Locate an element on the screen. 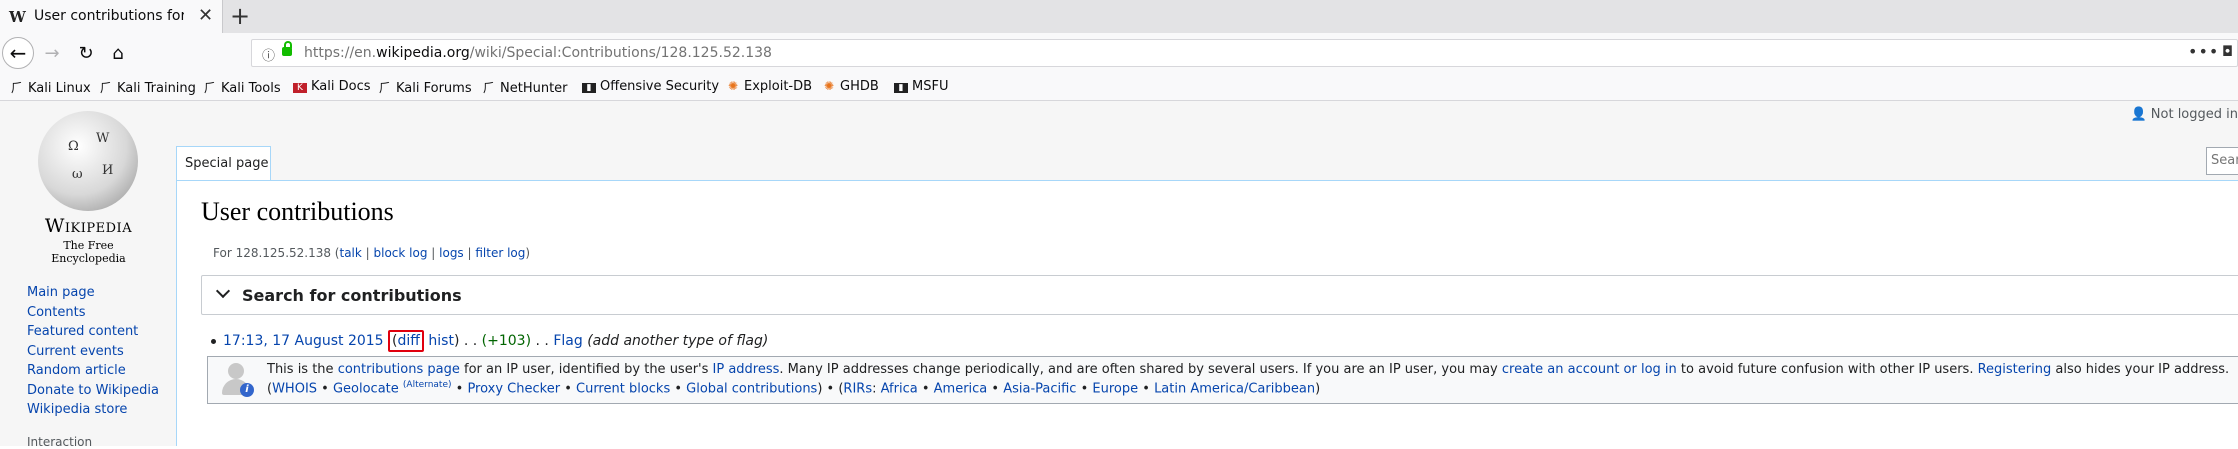 Image resolution: width=2238 pixels, height=449 pixels. rir-europe-link: Europe is located at coordinates (1115, 388).